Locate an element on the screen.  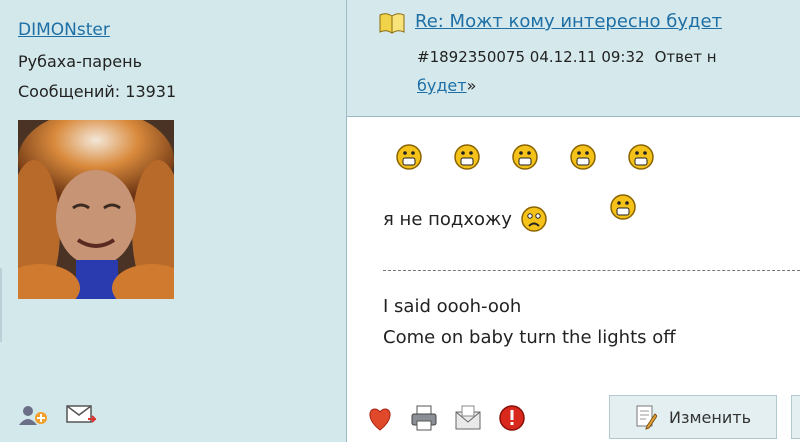
message-text: я не подхожу is located at coordinates (447, 219).